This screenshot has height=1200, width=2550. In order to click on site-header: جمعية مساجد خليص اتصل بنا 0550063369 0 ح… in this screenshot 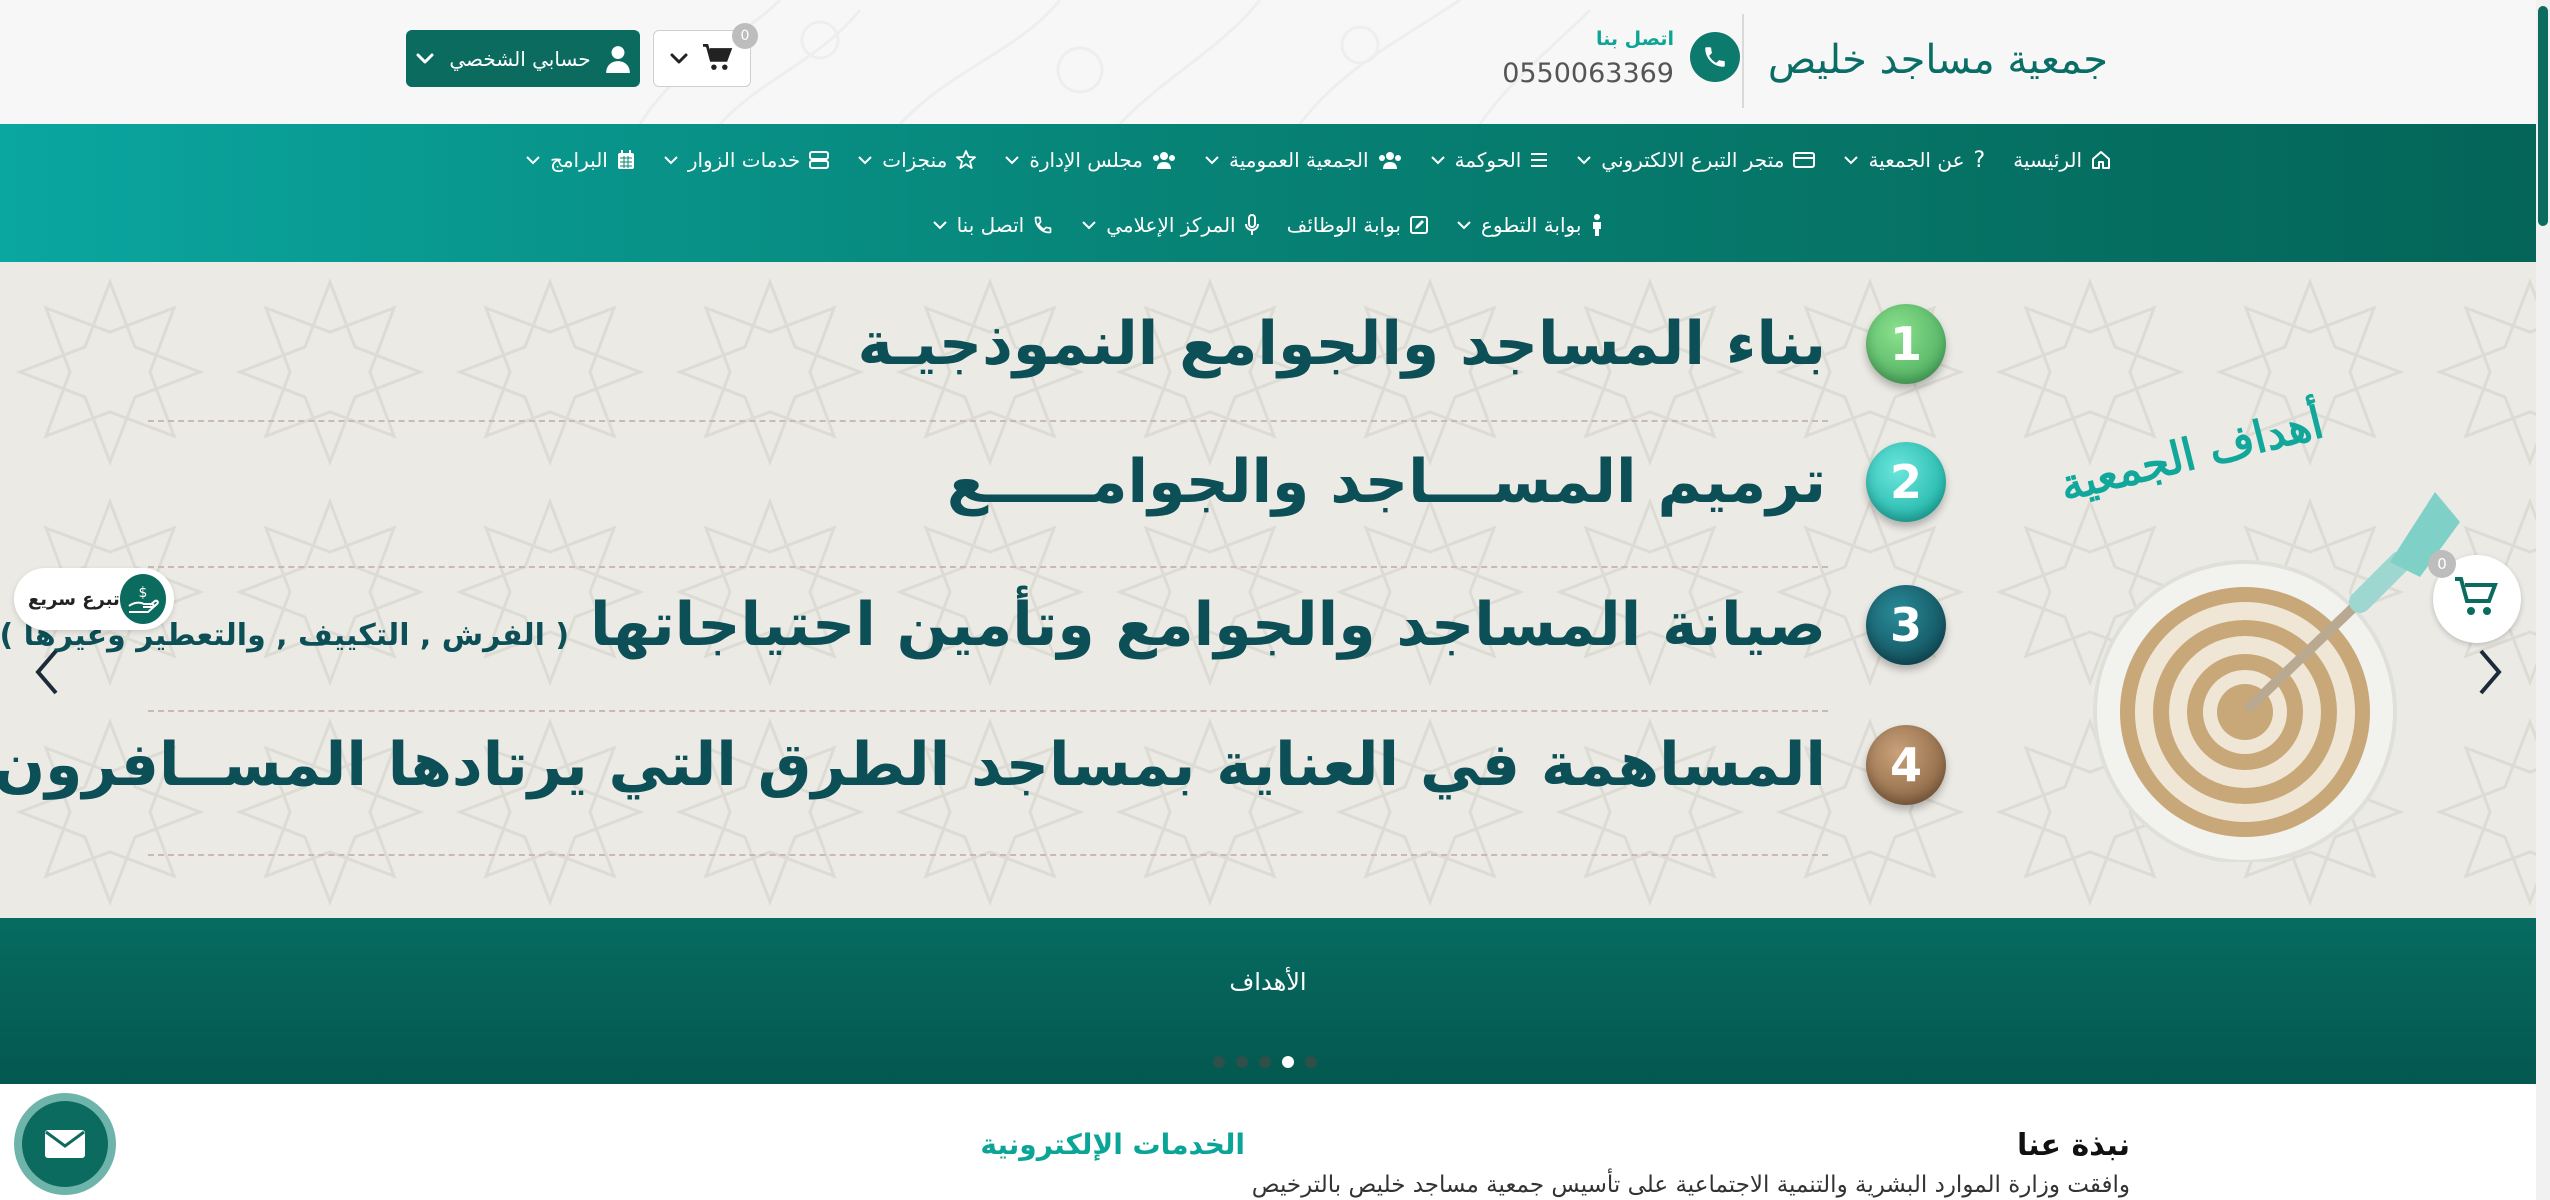, I will do `click(1268, 62)`.